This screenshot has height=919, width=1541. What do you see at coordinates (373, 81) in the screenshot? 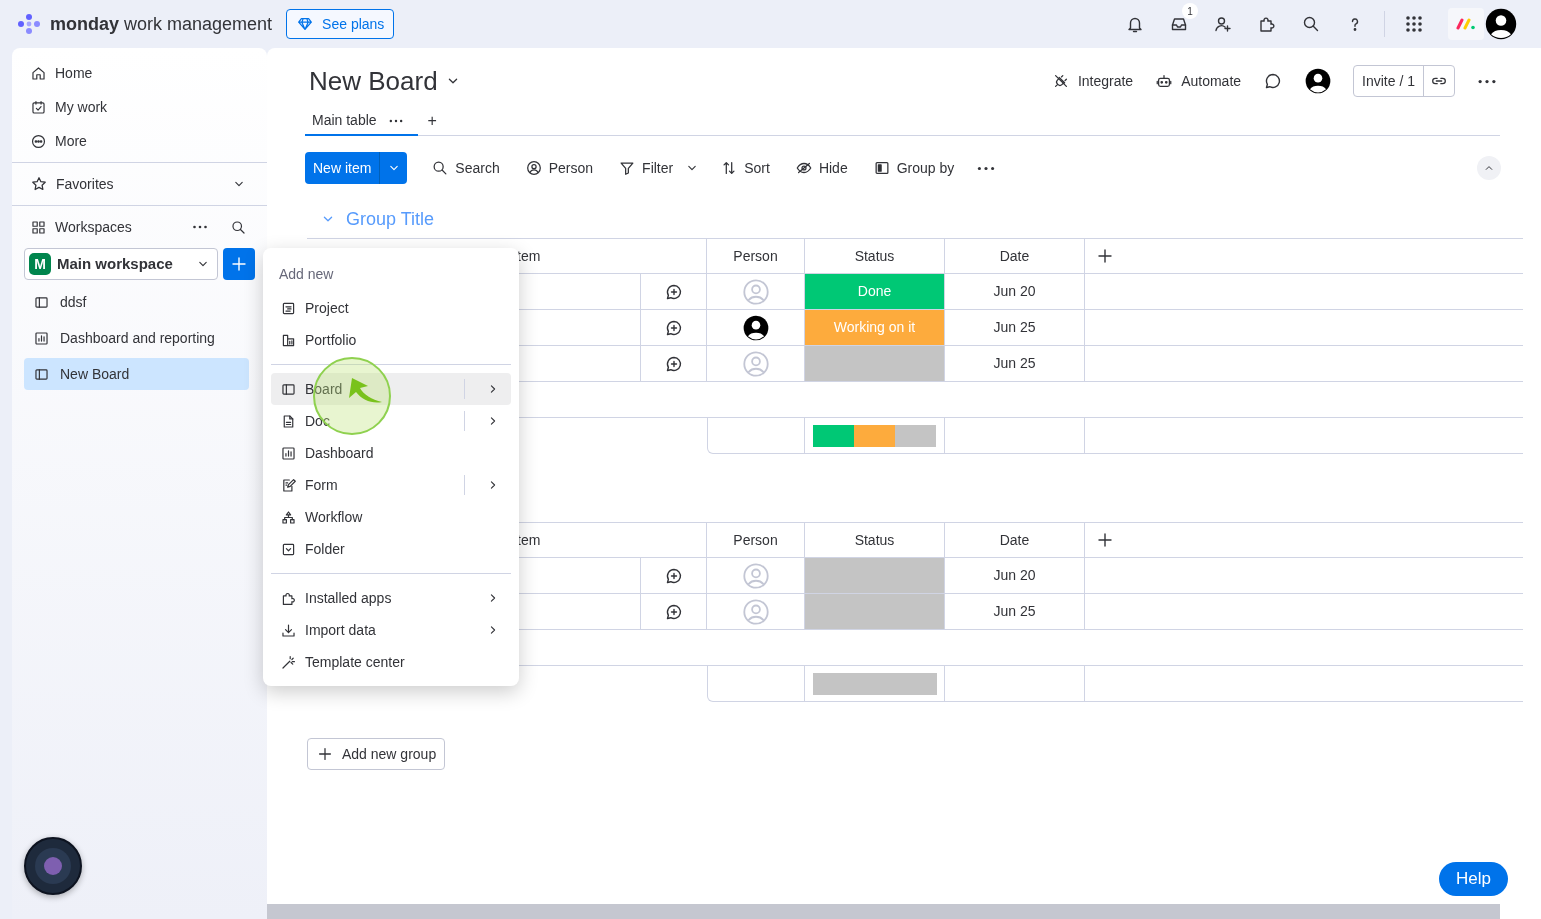
I see `board-title: New Board` at bounding box center [373, 81].